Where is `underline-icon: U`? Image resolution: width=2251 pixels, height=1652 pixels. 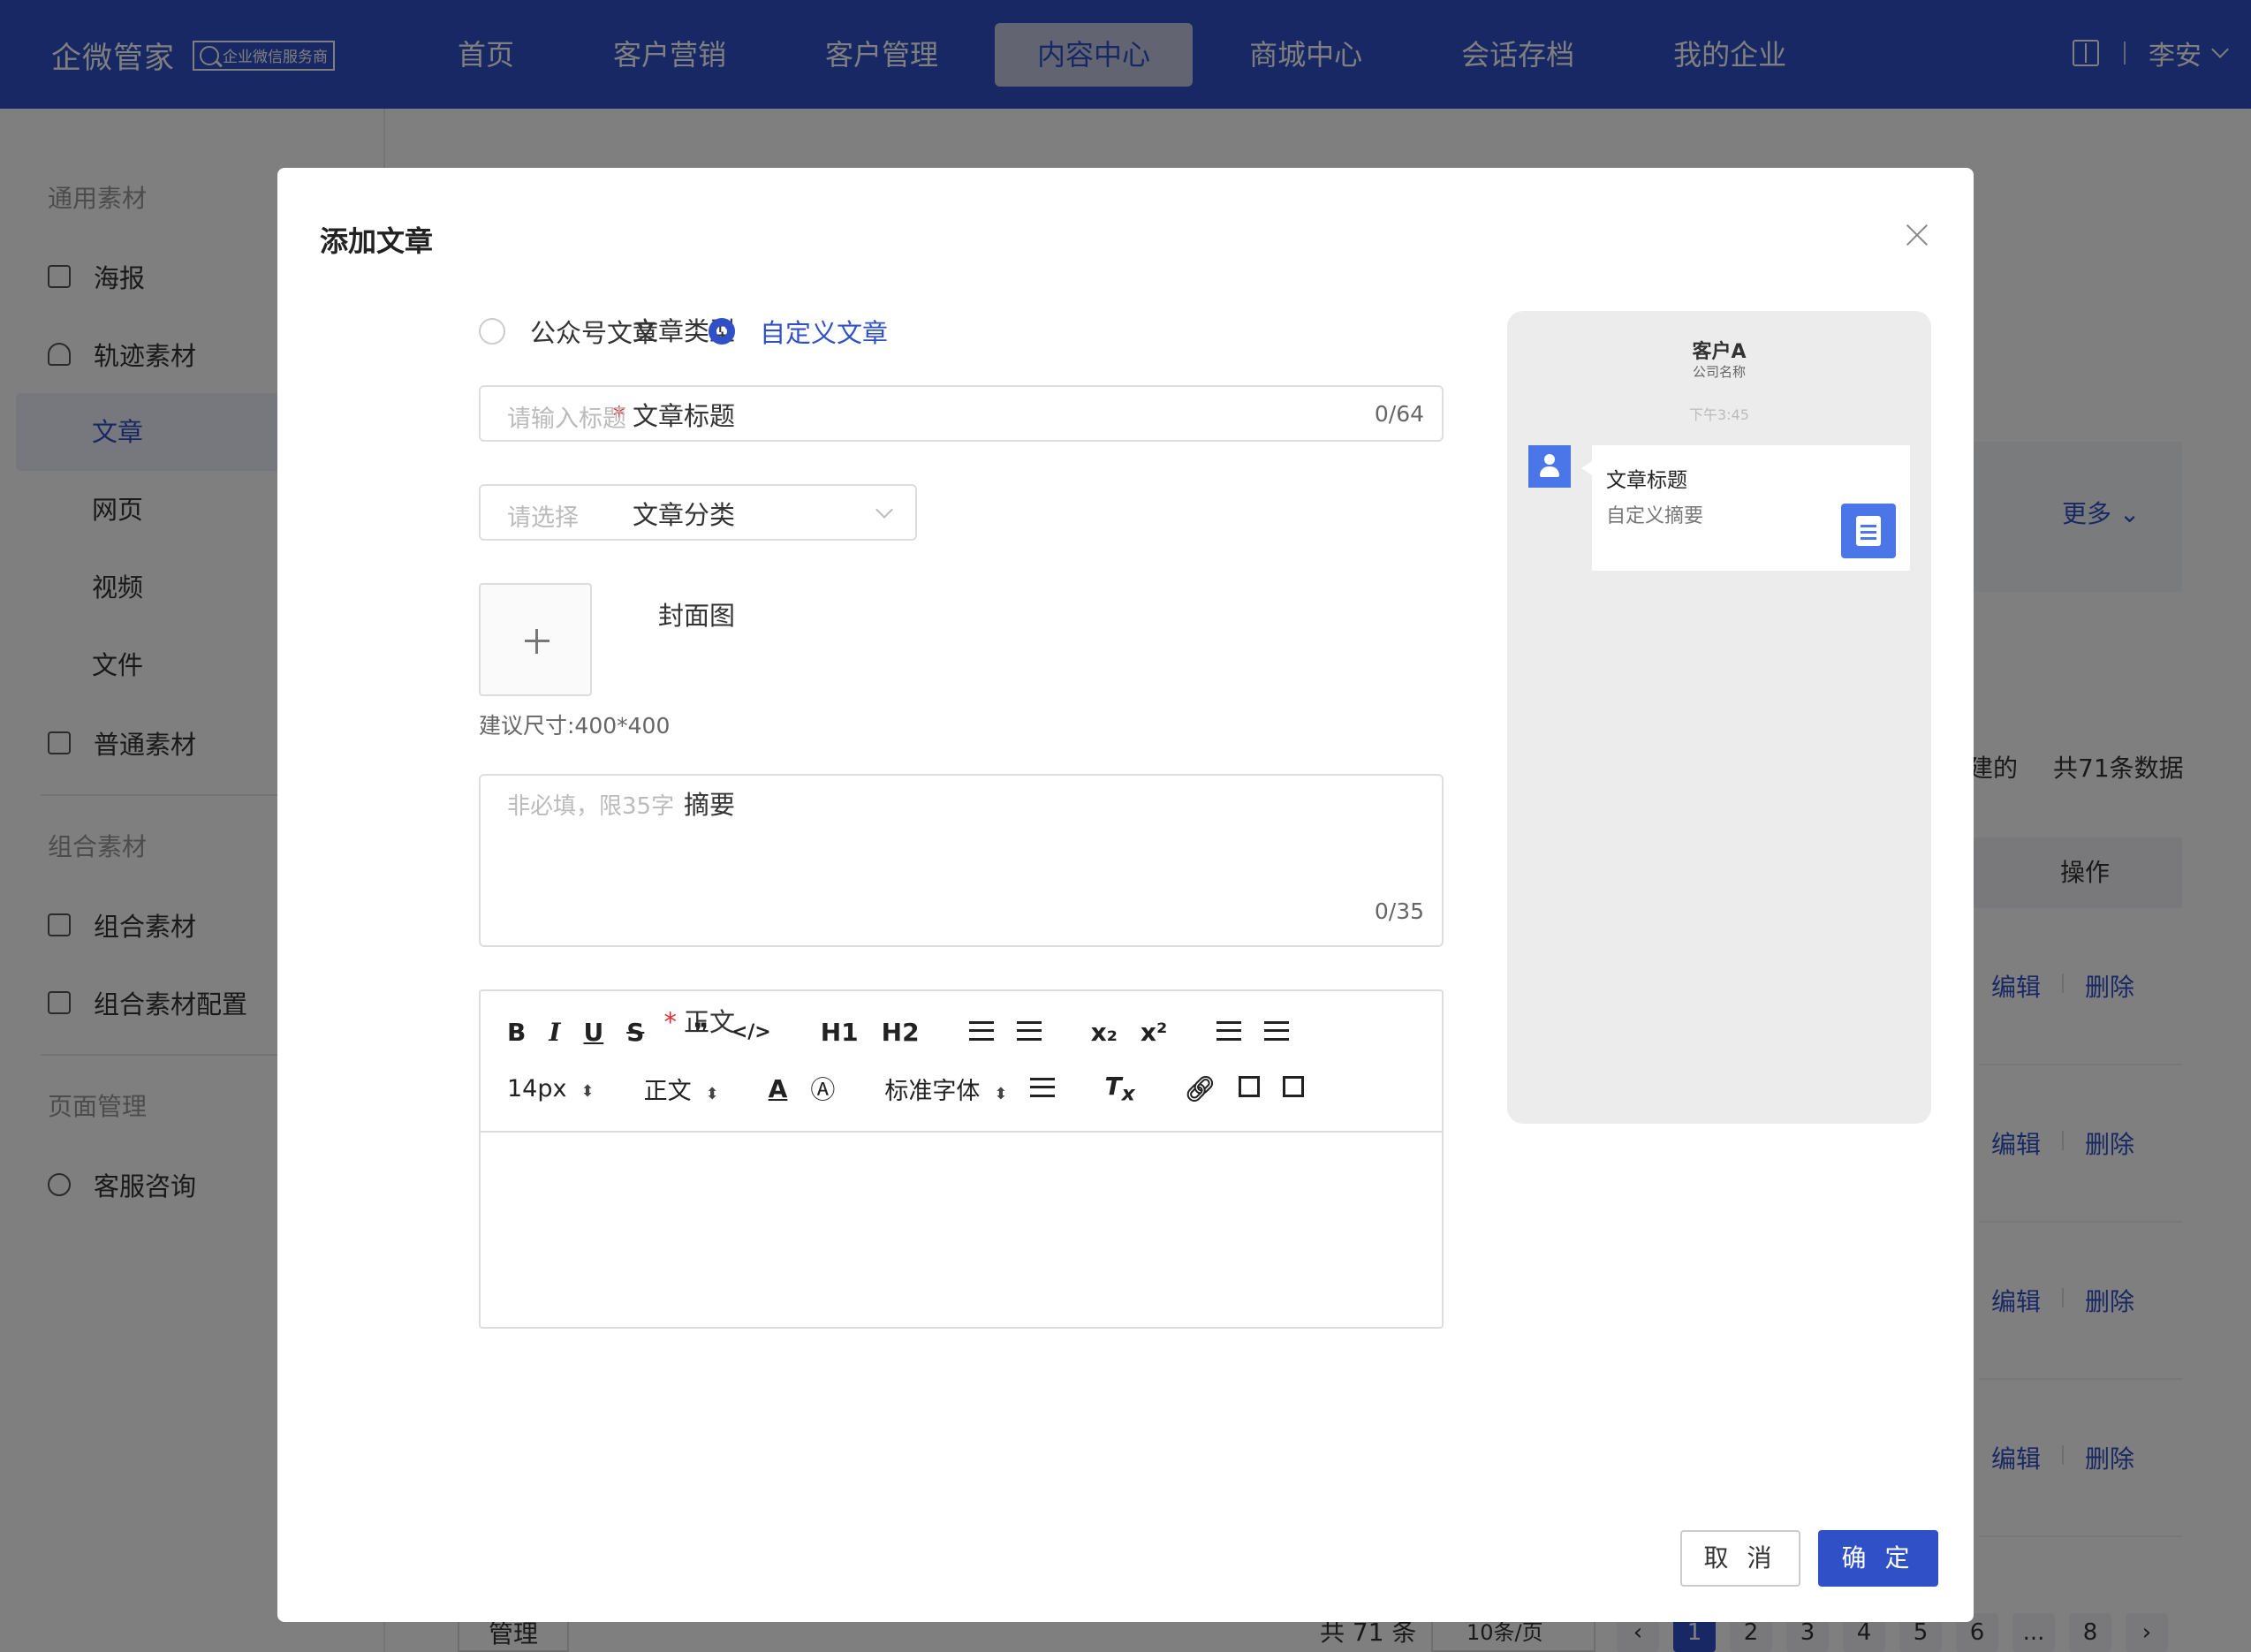
underline-icon: U is located at coordinates (593, 1032).